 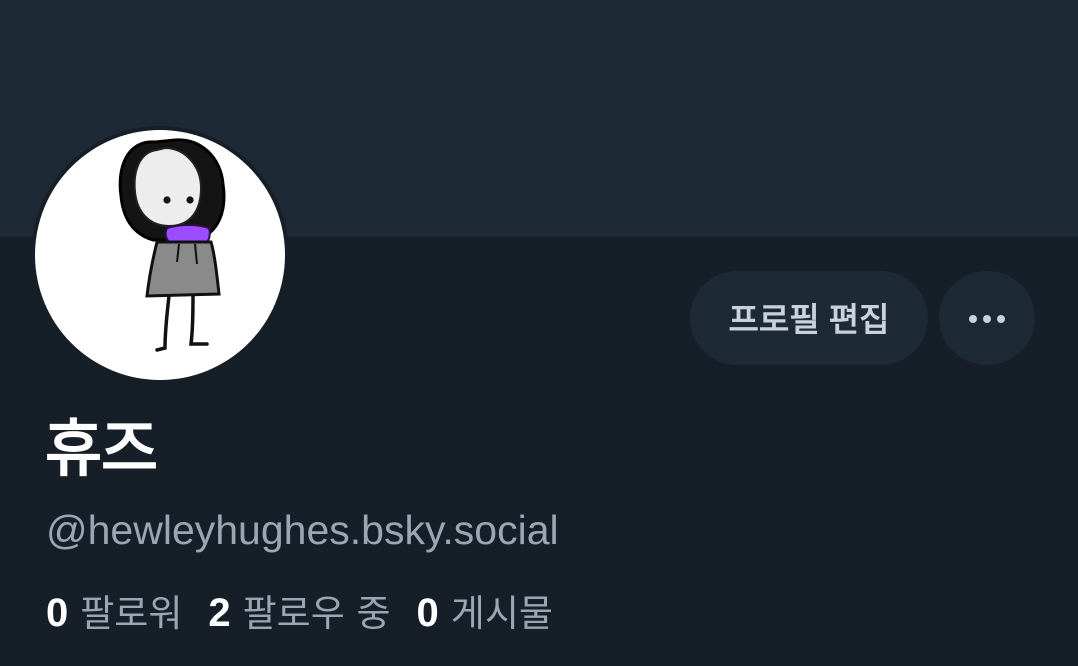 What do you see at coordinates (219, 613) in the screenshot?
I see `following-count: 2` at bounding box center [219, 613].